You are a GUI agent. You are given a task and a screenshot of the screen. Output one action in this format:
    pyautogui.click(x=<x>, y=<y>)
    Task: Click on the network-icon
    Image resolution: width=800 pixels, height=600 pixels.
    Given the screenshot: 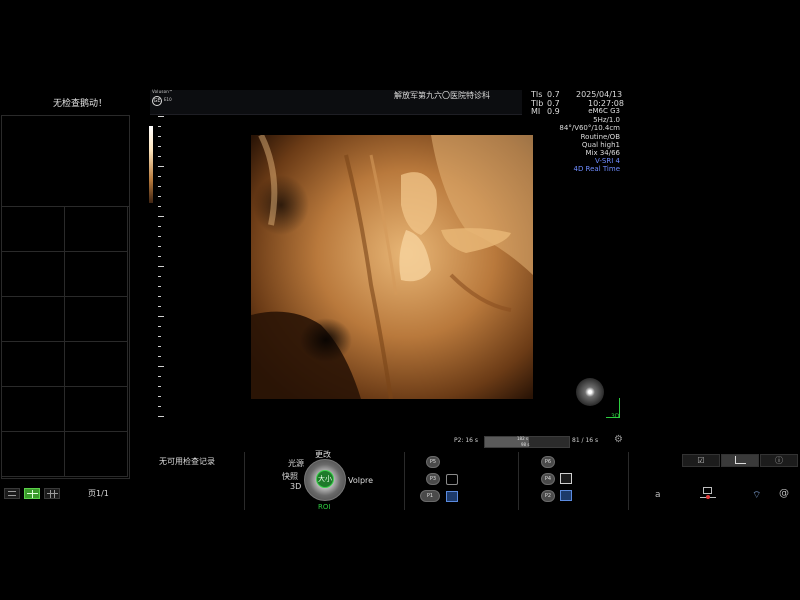 What is the action you would take?
    pyautogui.click(x=708, y=494)
    